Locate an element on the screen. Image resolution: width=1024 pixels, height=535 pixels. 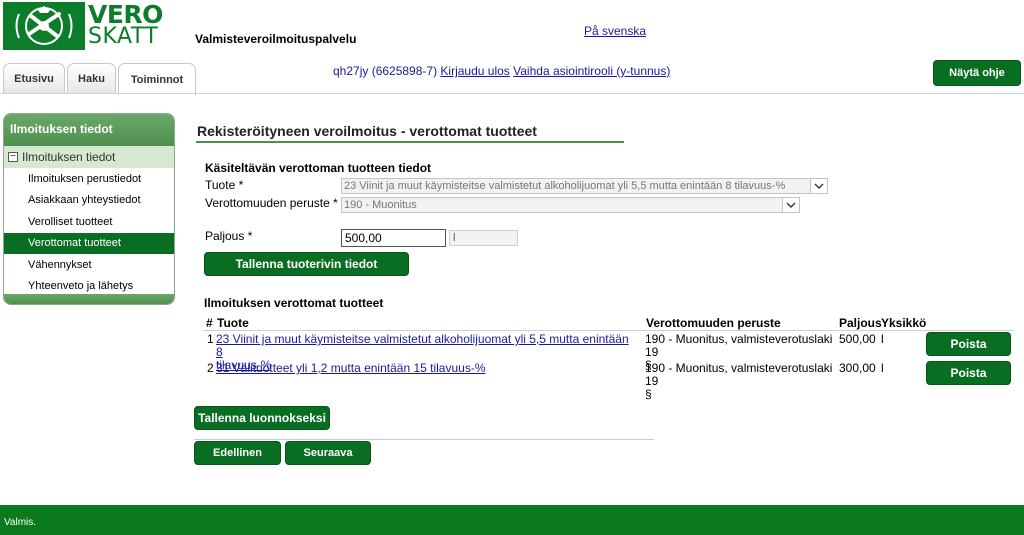
sidebar-header: Ilmoituksen tiedot is located at coordinates (89, 130).